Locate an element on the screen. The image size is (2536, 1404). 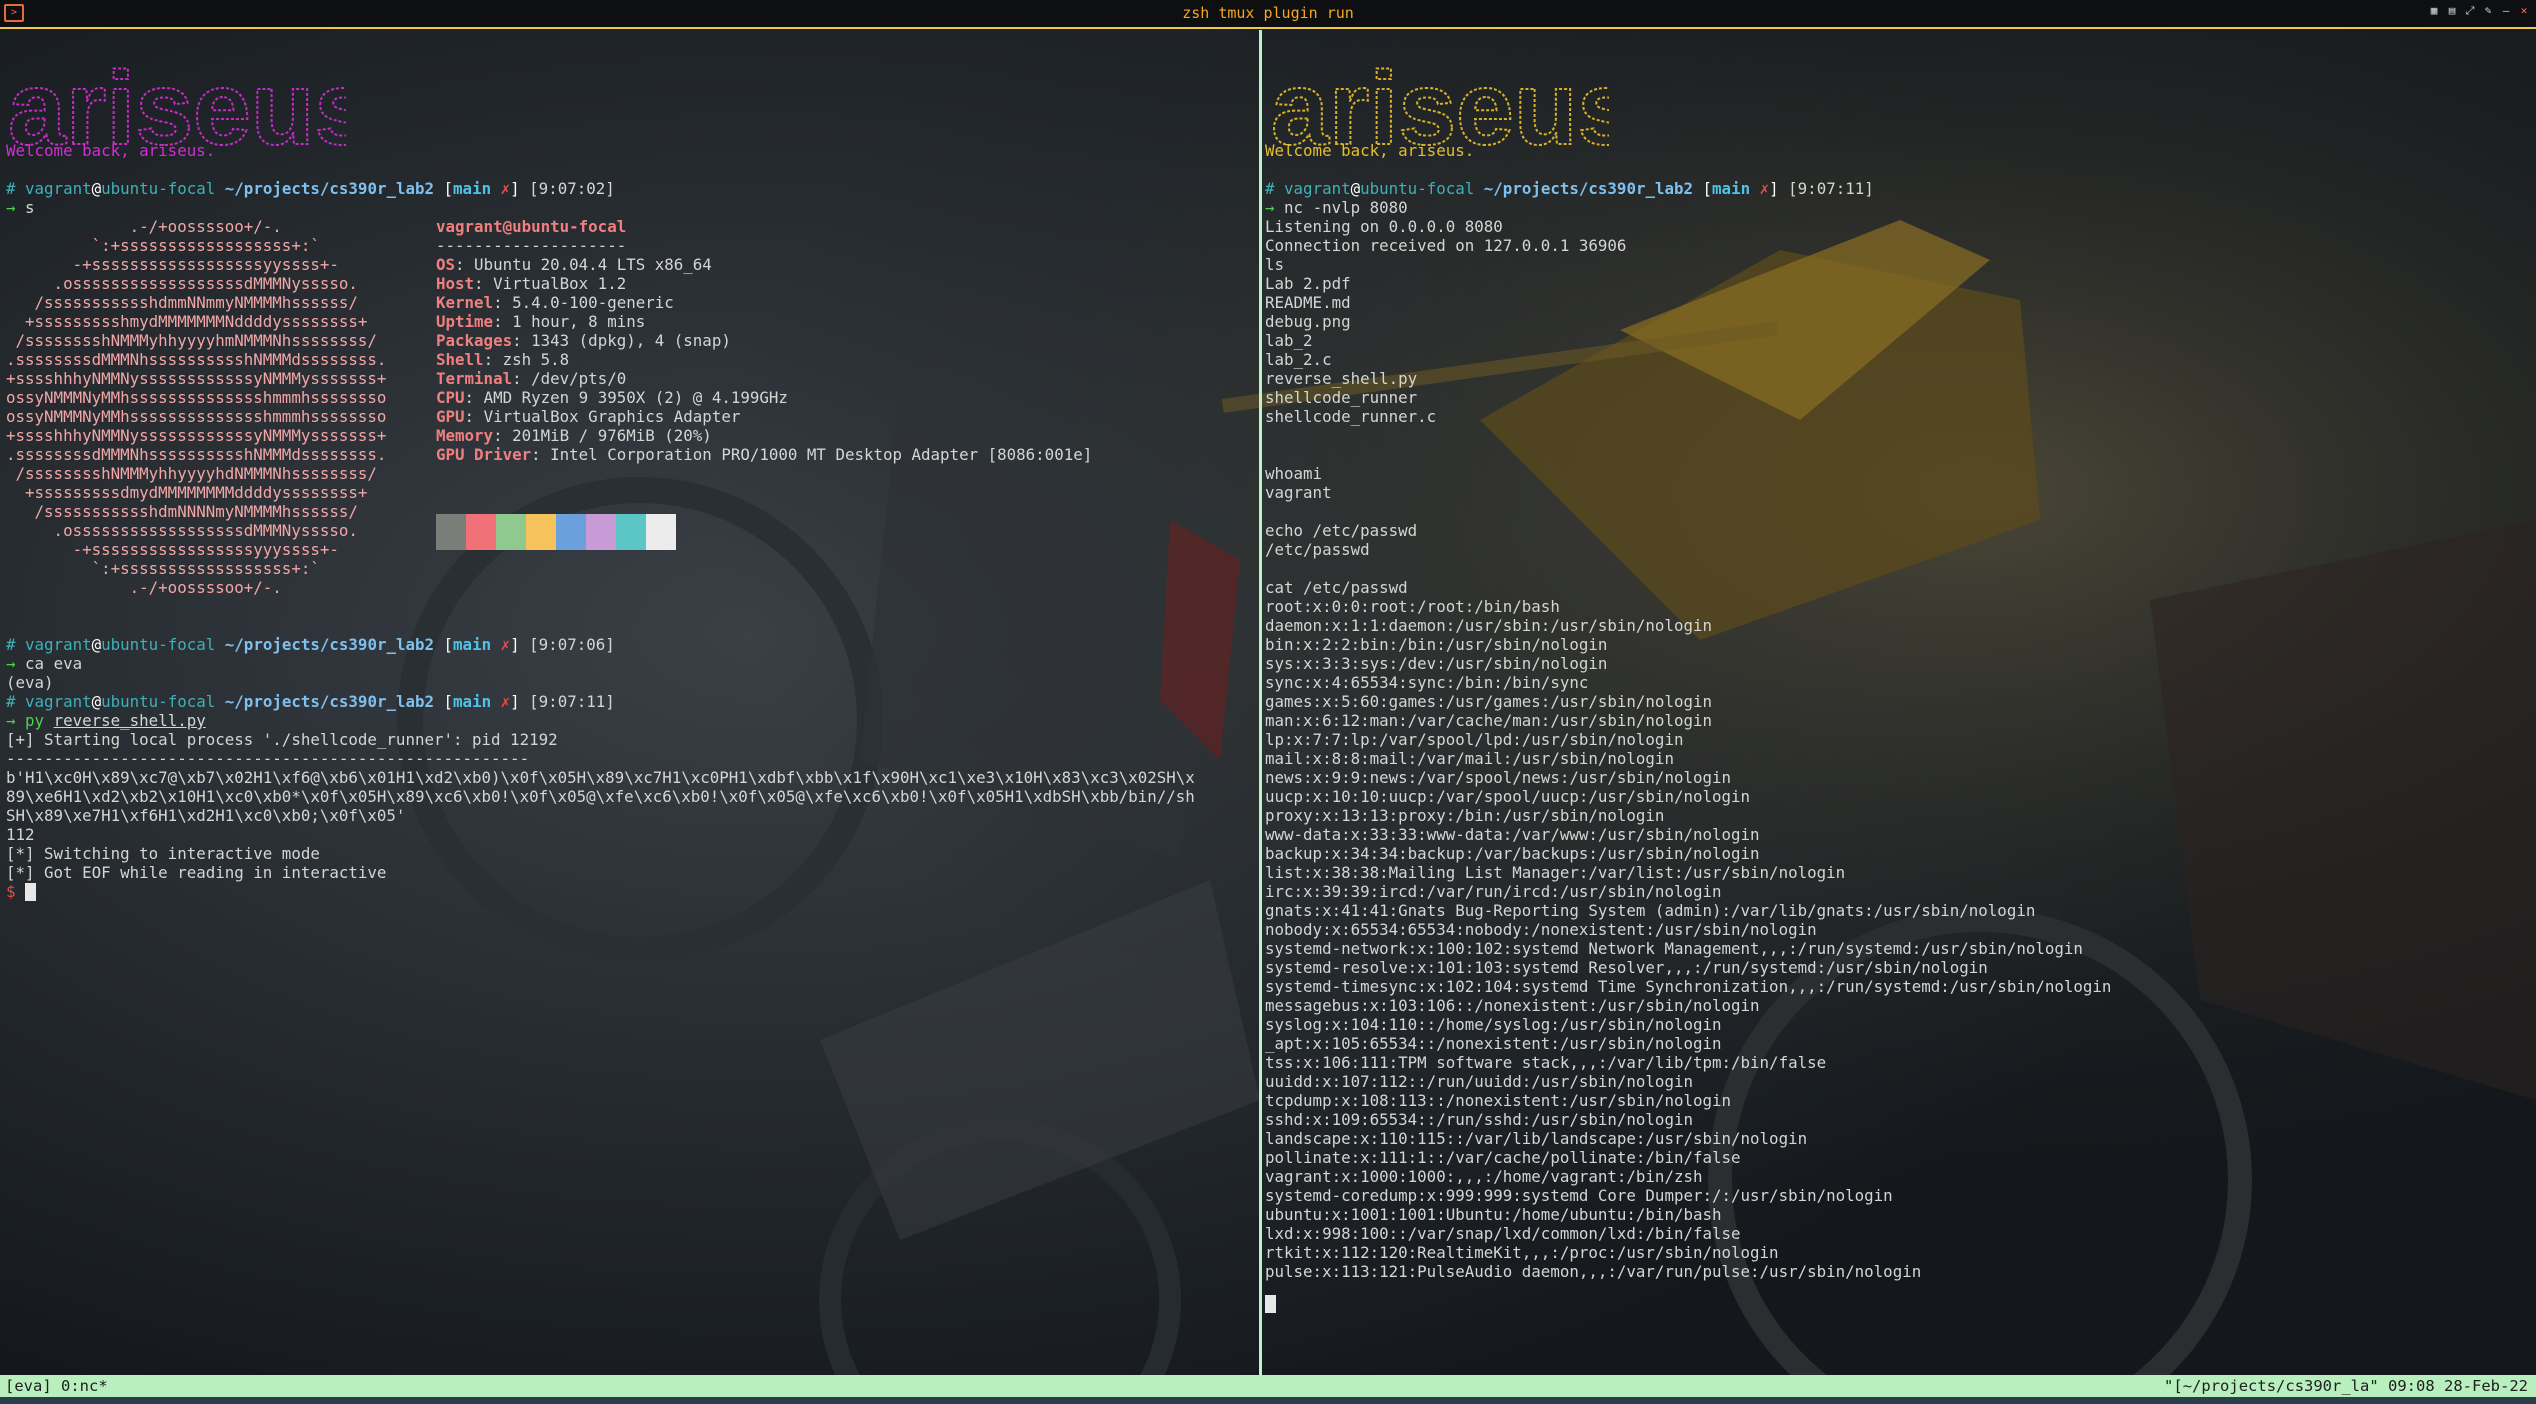
shell-prompt: $ is located at coordinates (21, 891).